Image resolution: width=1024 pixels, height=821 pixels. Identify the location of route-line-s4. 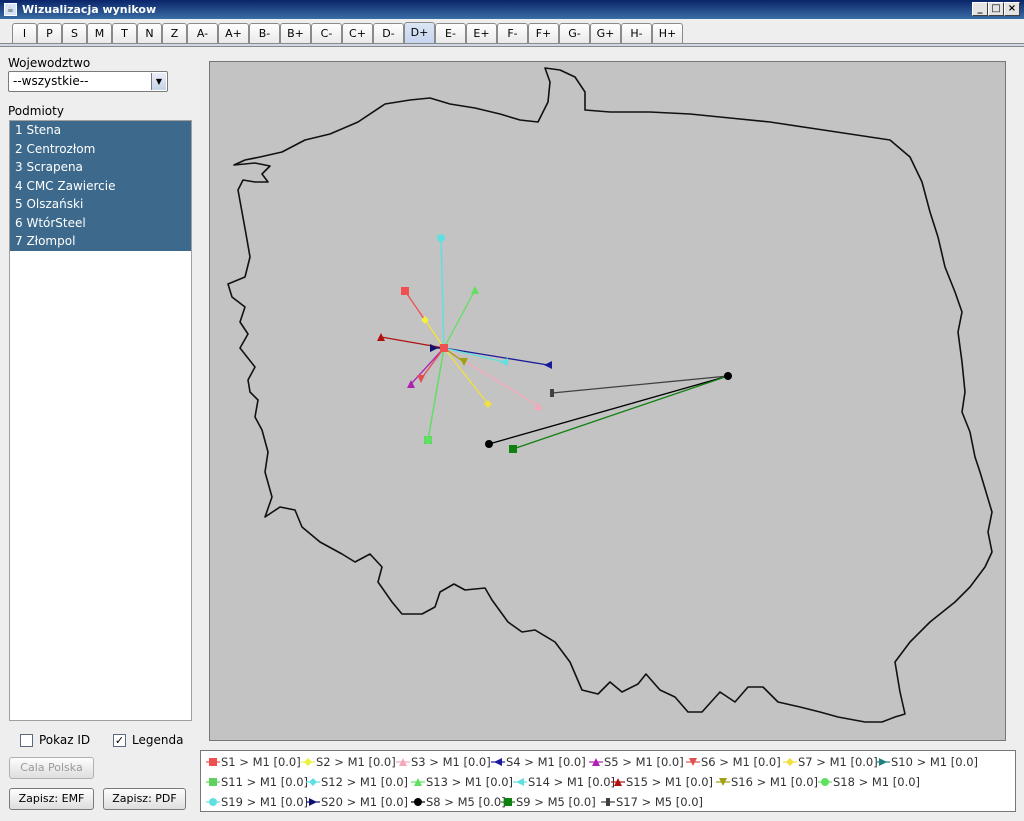
(496, 356).